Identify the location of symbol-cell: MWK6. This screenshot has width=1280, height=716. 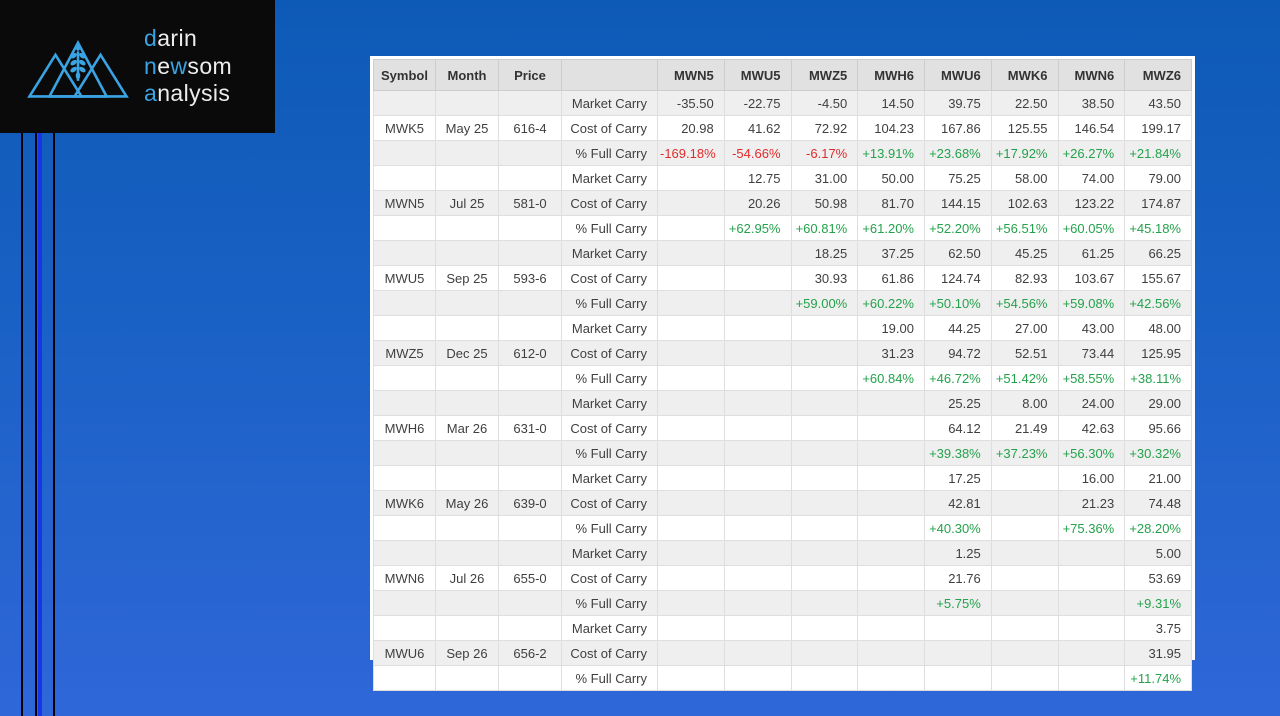
(404, 503).